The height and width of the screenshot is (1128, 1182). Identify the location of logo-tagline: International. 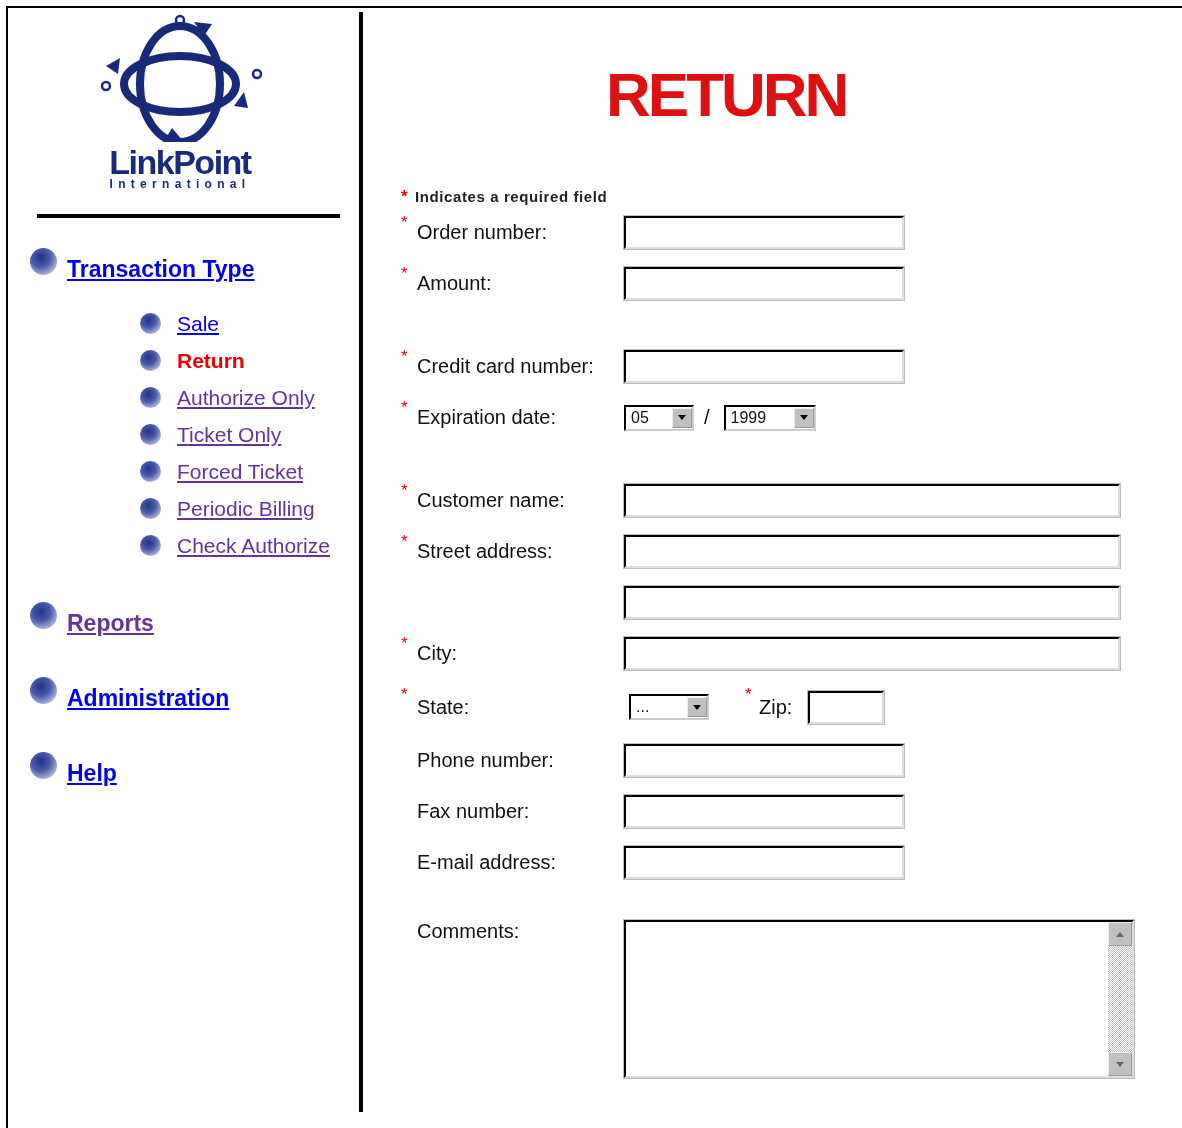
(180, 184).